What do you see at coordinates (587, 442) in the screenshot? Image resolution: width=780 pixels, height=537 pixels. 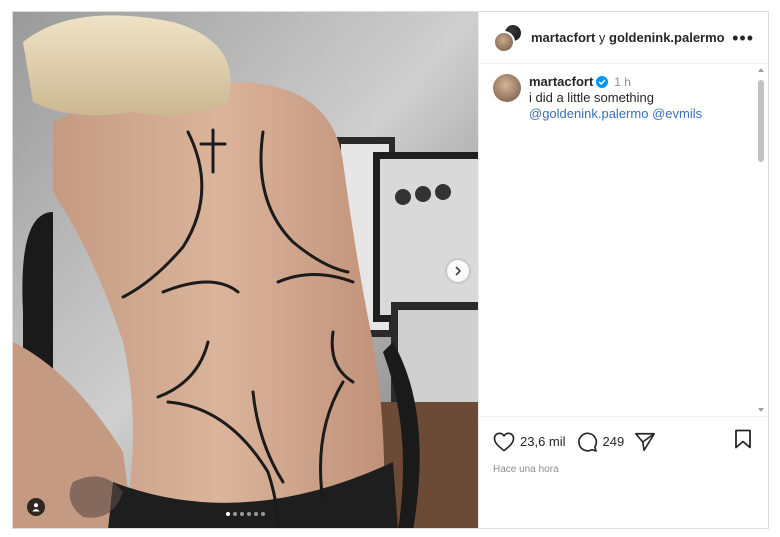 I see `comment-icon` at bounding box center [587, 442].